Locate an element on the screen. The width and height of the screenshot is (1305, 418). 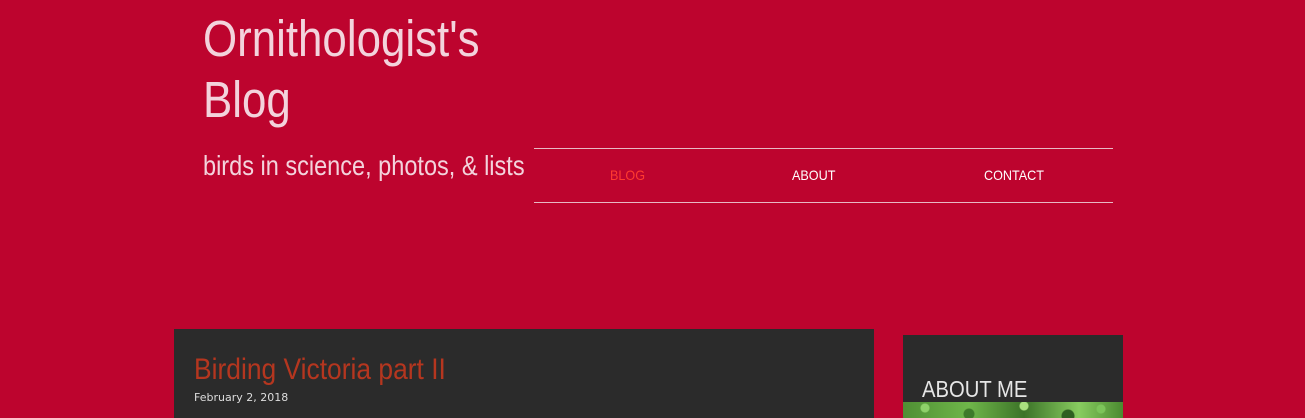
sidebar-about: ABOUT ME is located at coordinates (1013, 376).